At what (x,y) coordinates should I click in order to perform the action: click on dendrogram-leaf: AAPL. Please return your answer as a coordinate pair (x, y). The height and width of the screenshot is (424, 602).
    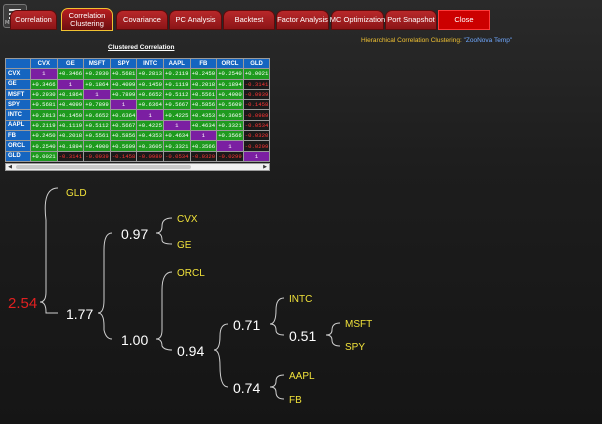
    Looking at the image, I should click on (302, 376).